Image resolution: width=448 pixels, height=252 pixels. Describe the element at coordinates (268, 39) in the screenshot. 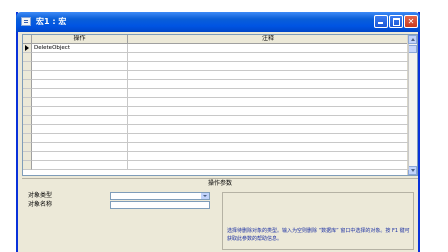

I see `column-header-comment: 注释` at that location.